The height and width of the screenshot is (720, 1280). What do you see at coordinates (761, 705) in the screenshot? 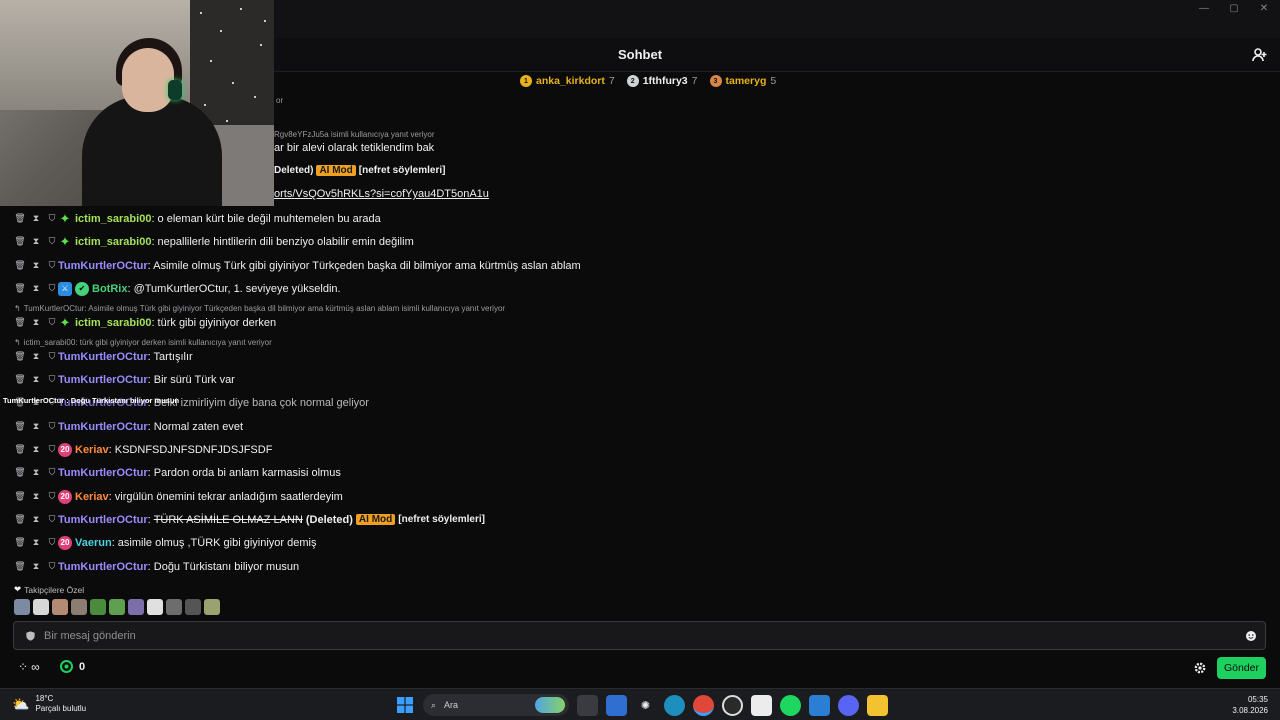
I see `app-icon` at bounding box center [761, 705].